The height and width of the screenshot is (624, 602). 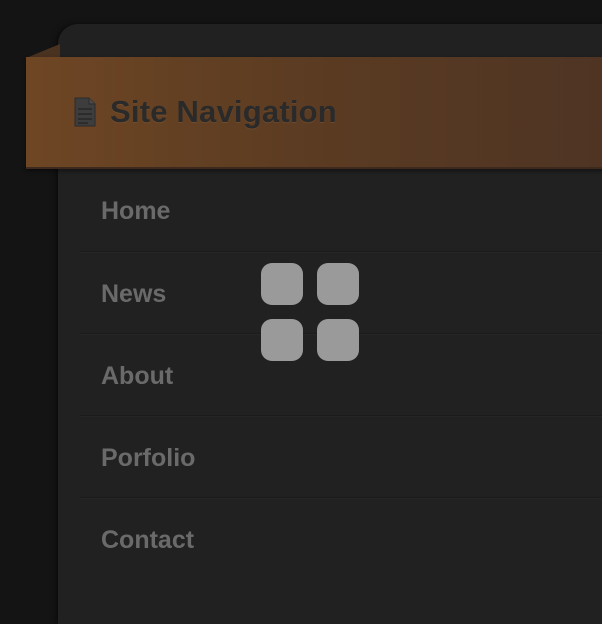 I want to click on nav-item-label: Contact, so click(x=148, y=540).